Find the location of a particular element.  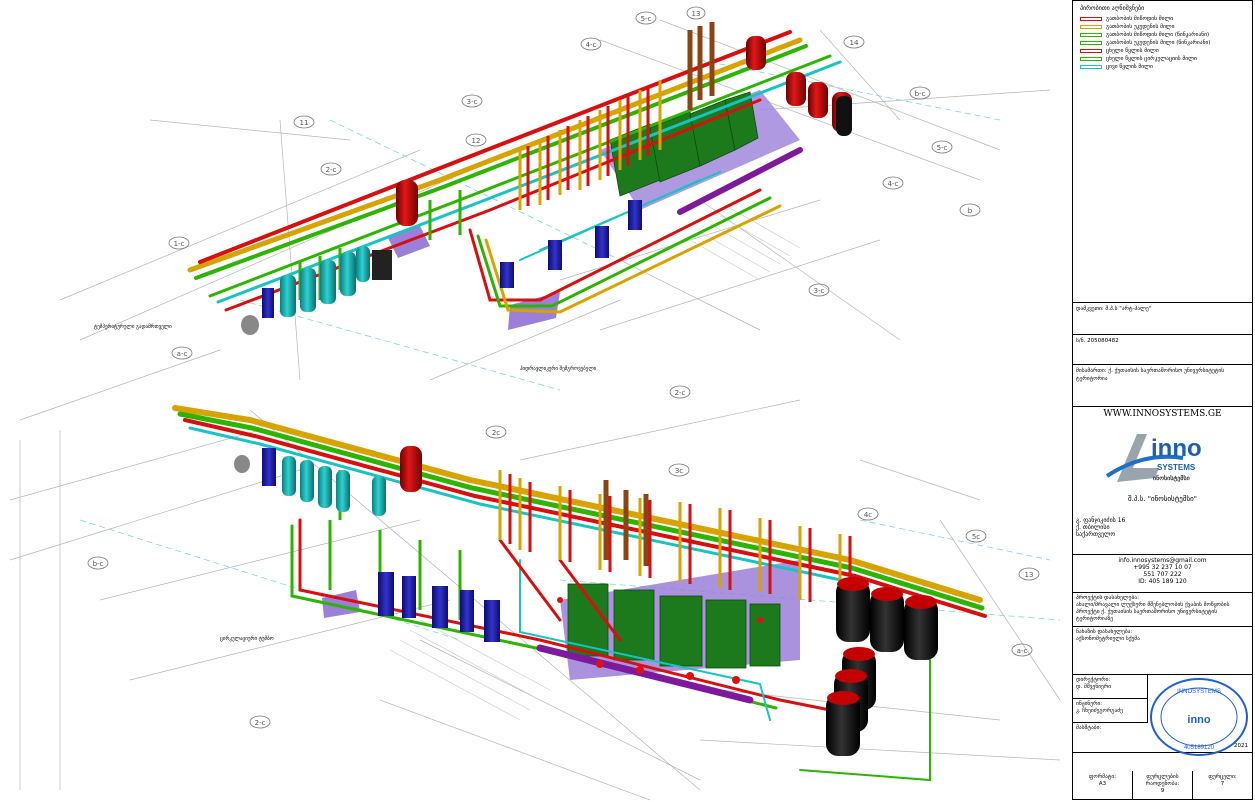

legend-label: ცხელი წყლის ცირკულაციის მილი is located at coordinates (1151, 58).